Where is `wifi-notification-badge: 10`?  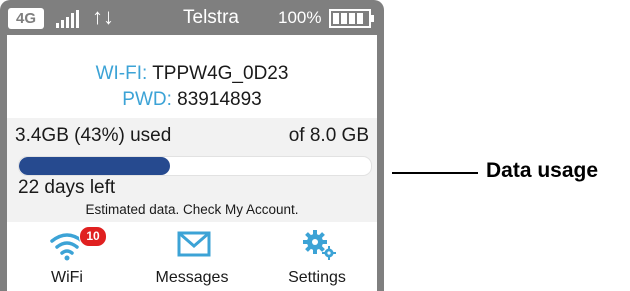
wifi-notification-badge: 10 is located at coordinates (93, 236).